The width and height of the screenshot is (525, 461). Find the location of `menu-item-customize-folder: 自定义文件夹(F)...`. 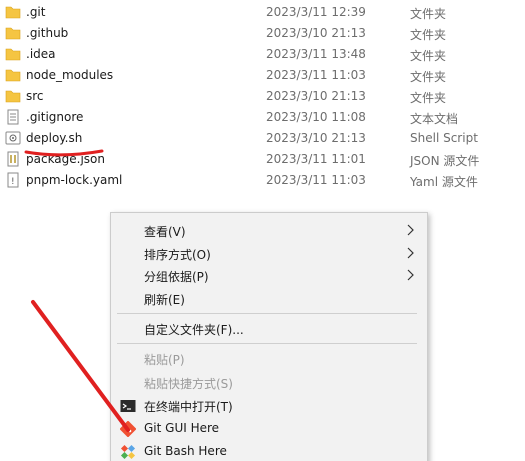

menu-item-customize-folder: 自定义文件夹(F)... is located at coordinates (269, 328).